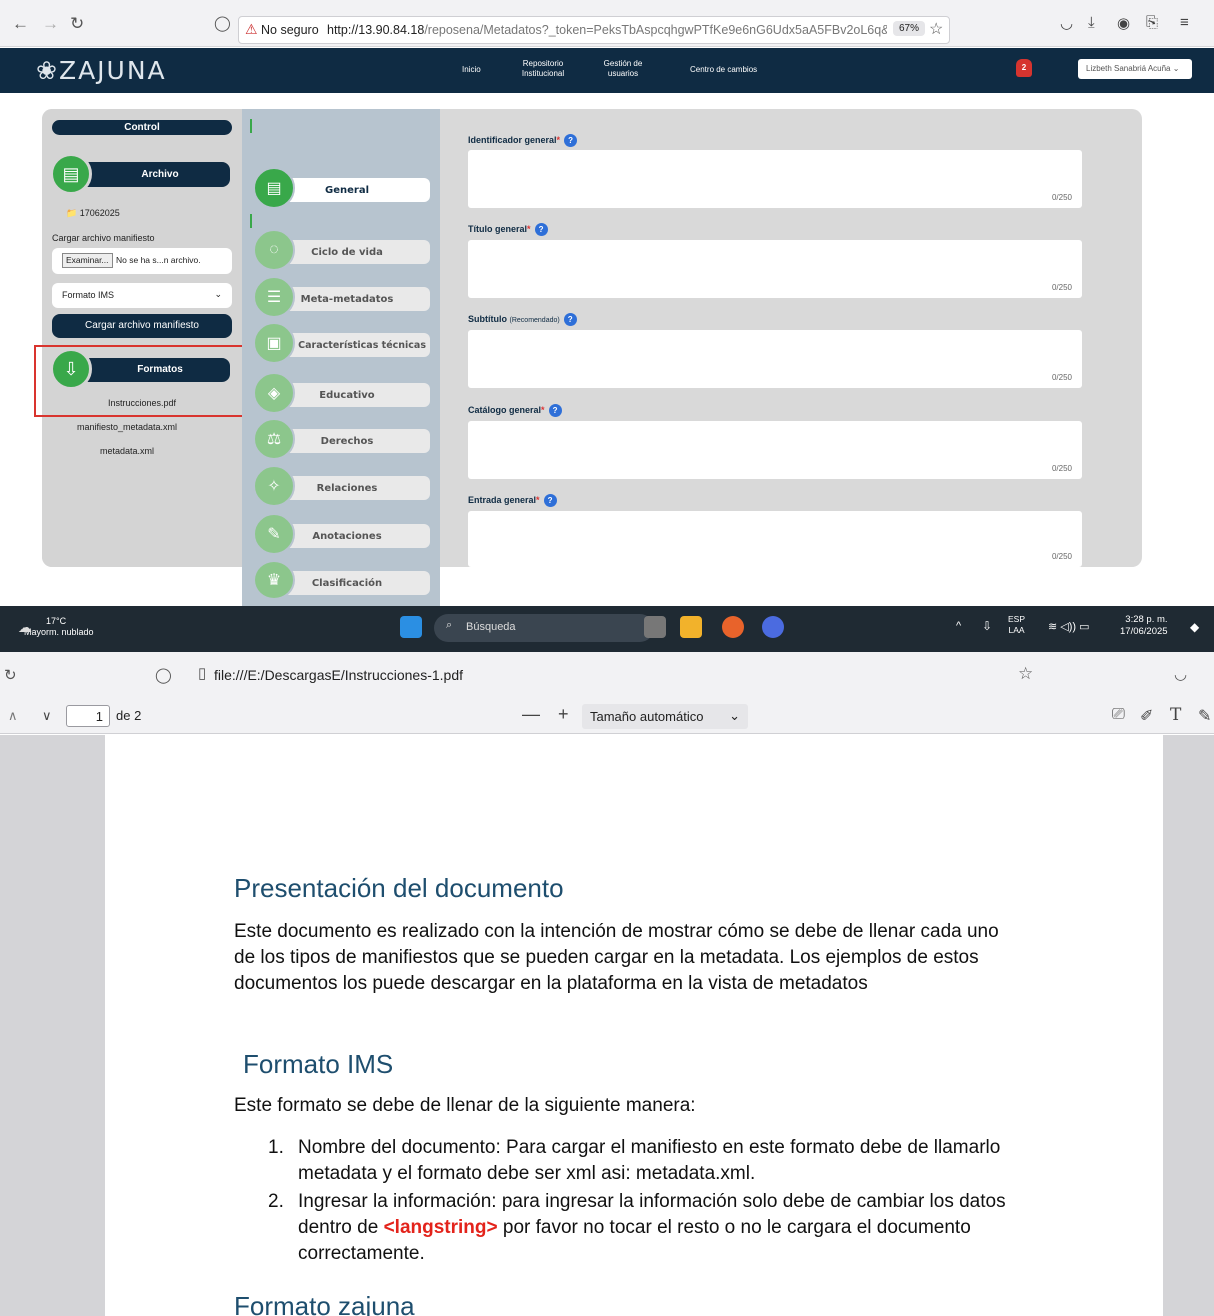 The width and height of the screenshot is (1214, 1316). Describe the element at coordinates (274, 250) in the screenshot. I see `cycle-icon: ◌` at that location.